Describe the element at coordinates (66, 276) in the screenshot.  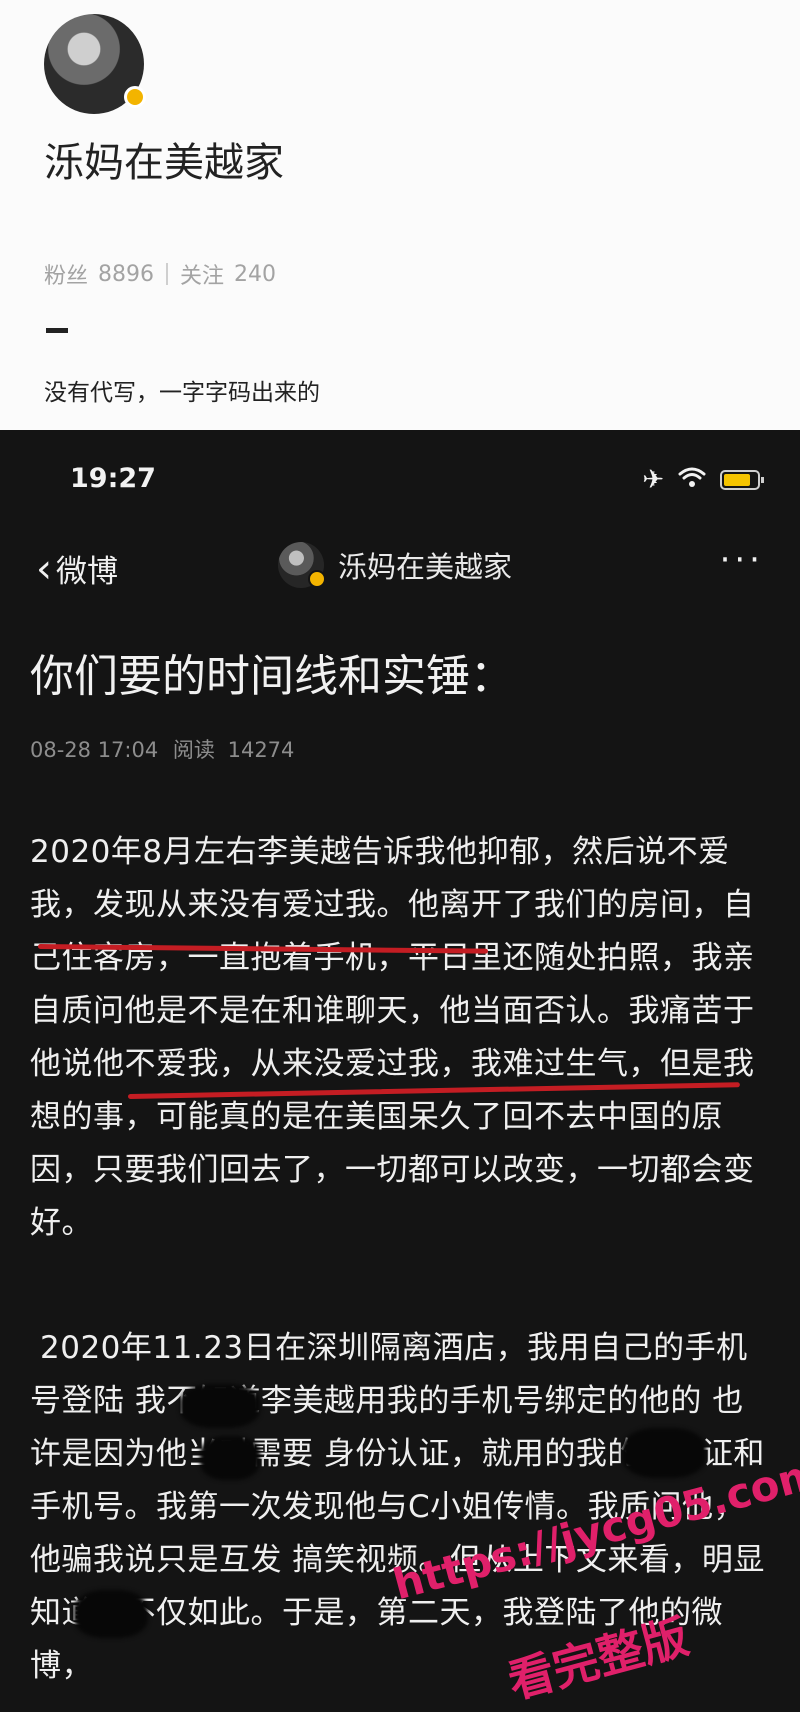
I see `fans-label: 粉丝` at that location.